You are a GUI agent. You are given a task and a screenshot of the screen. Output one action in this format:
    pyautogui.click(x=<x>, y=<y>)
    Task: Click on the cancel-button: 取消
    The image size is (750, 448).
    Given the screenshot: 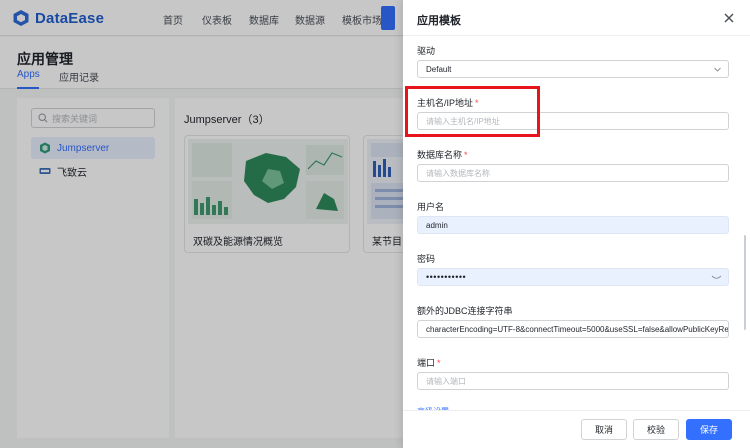 What is the action you would take?
    pyautogui.click(x=604, y=429)
    